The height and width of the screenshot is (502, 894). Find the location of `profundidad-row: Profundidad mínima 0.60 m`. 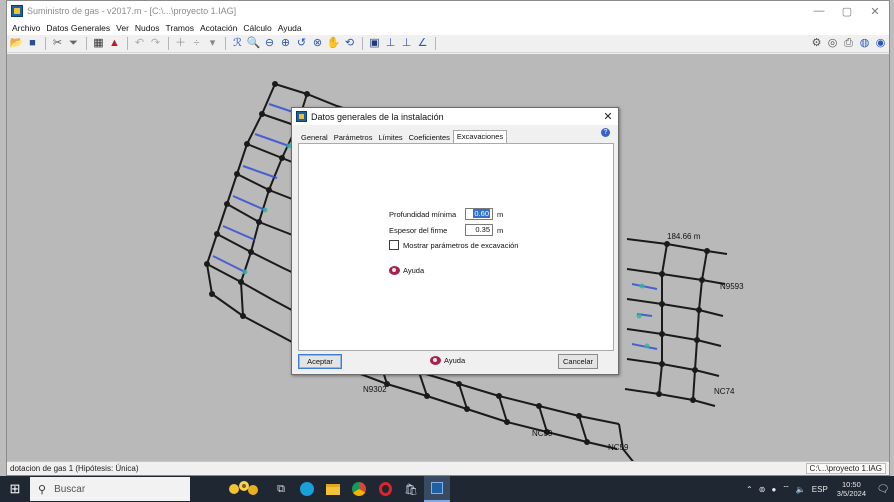

profundidad-row: Profundidad mínima 0.60 m is located at coordinates (446, 214).